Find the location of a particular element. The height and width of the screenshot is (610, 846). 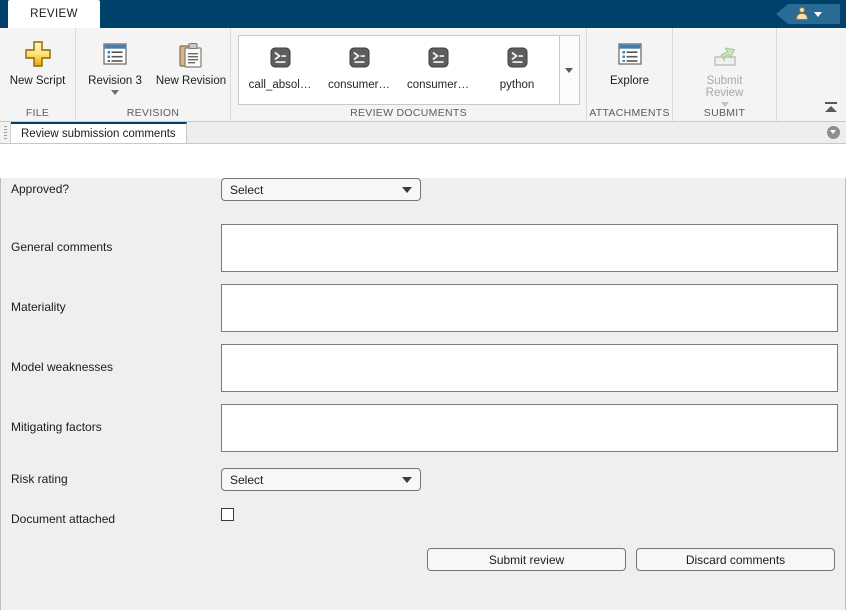

plus-icon is located at coordinates (37, 54).